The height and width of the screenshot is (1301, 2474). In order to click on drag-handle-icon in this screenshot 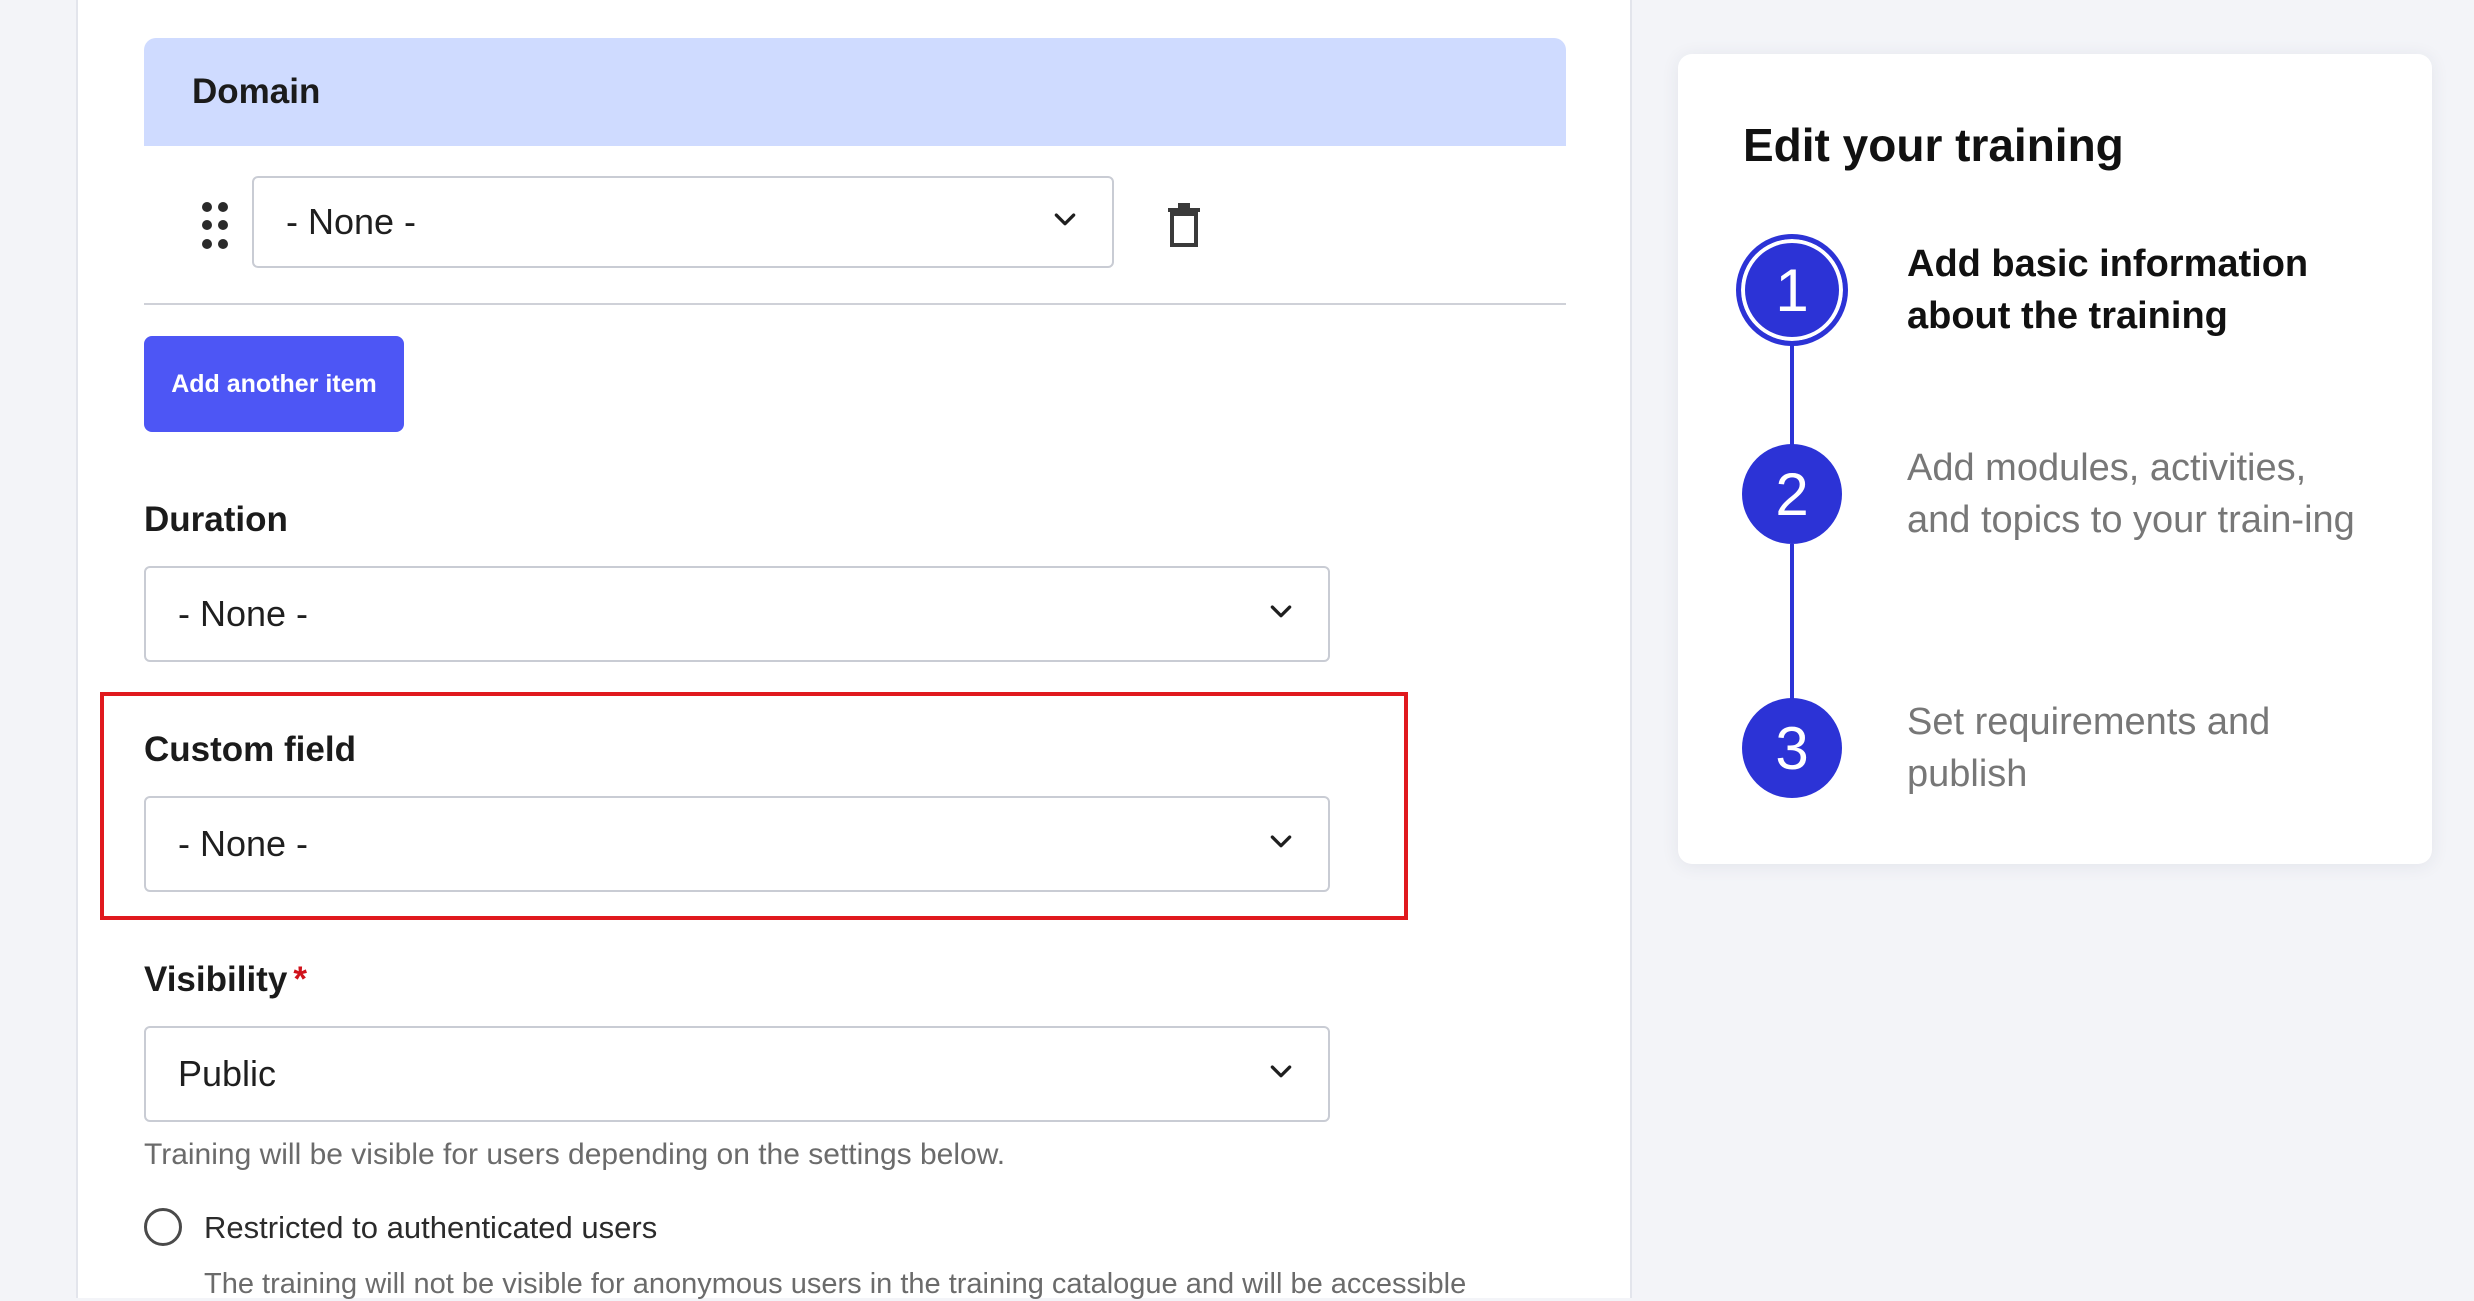, I will do `click(217, 227)`.